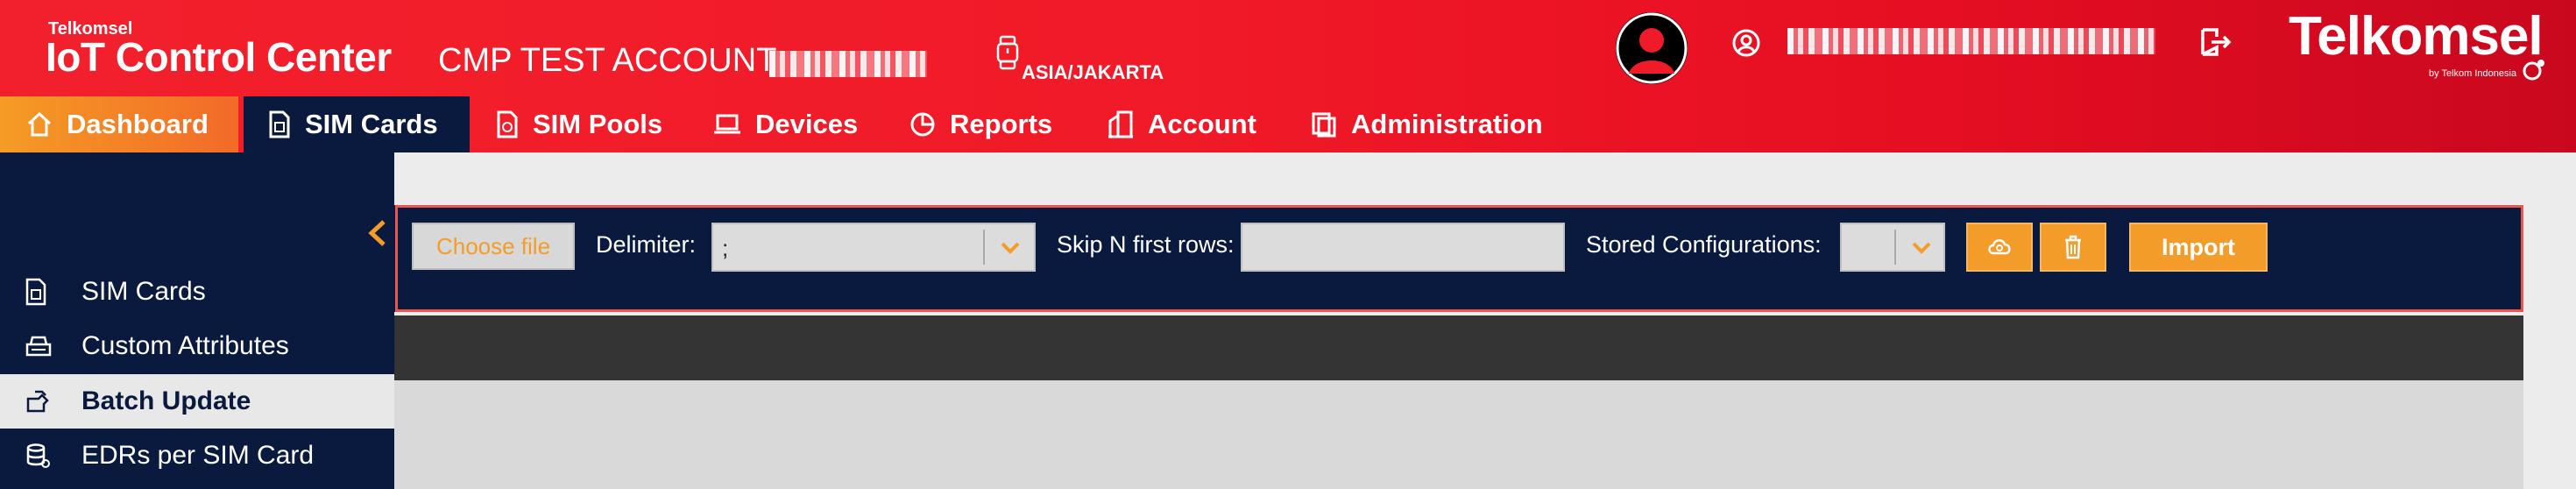 The image size is (2576, 489). I want to click on report-icon, so click(922, 125).